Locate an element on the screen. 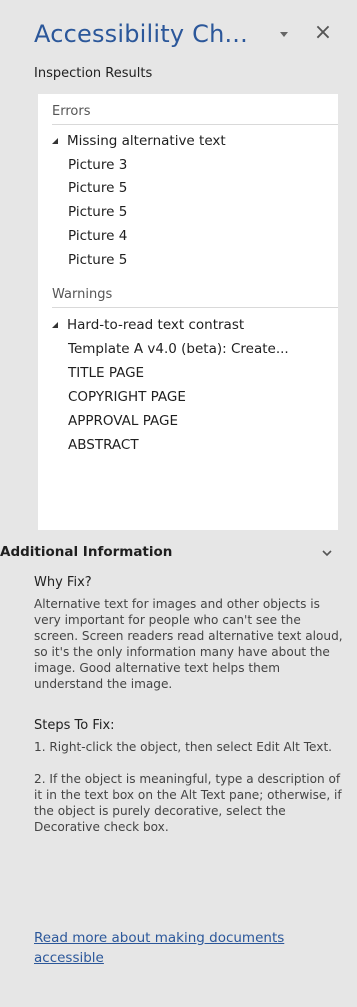  warnings-group-header: Warnings is located at coordinates (82, 294).